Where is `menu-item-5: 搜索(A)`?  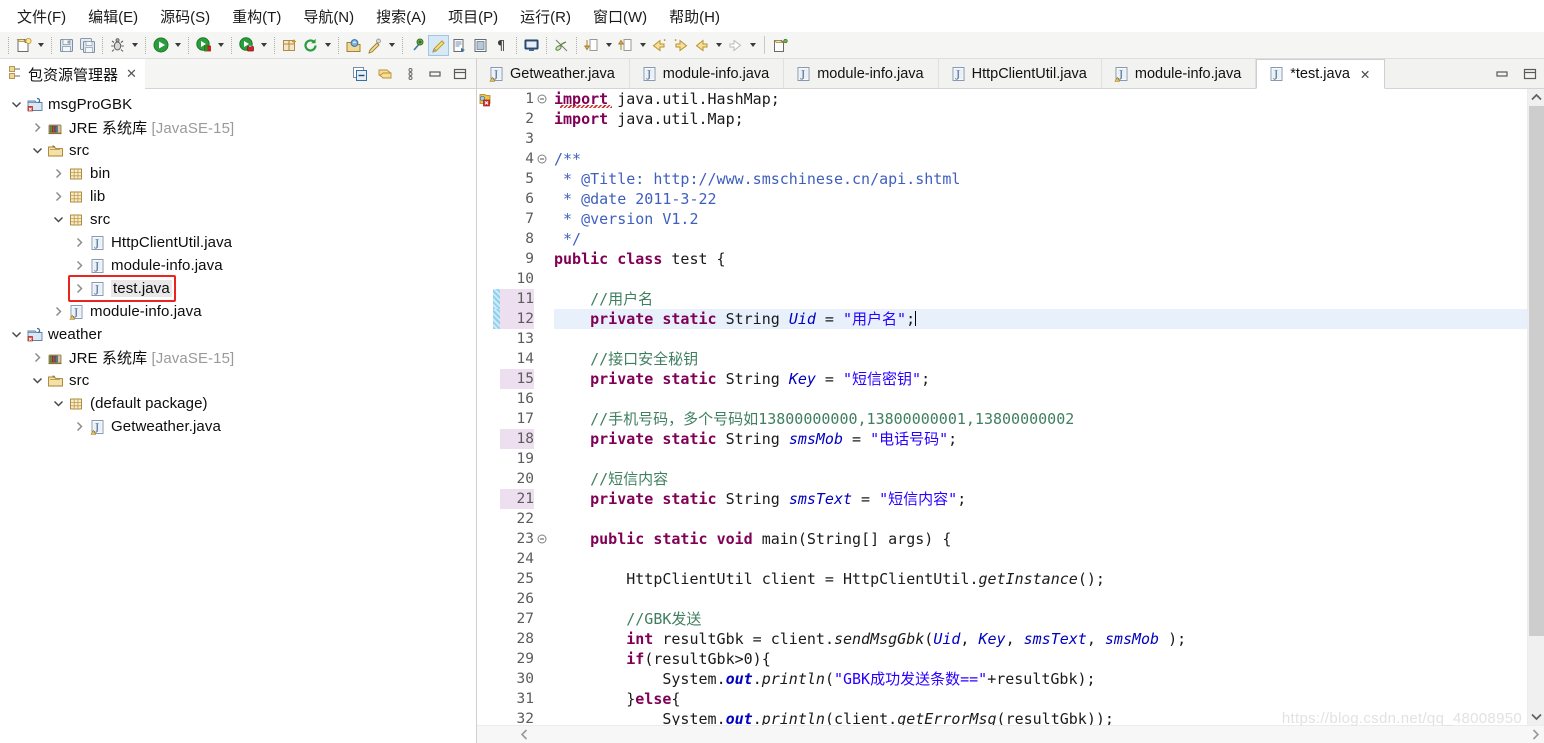
menu-item-5: 搜索(A) is located at coordinates (401, 16).